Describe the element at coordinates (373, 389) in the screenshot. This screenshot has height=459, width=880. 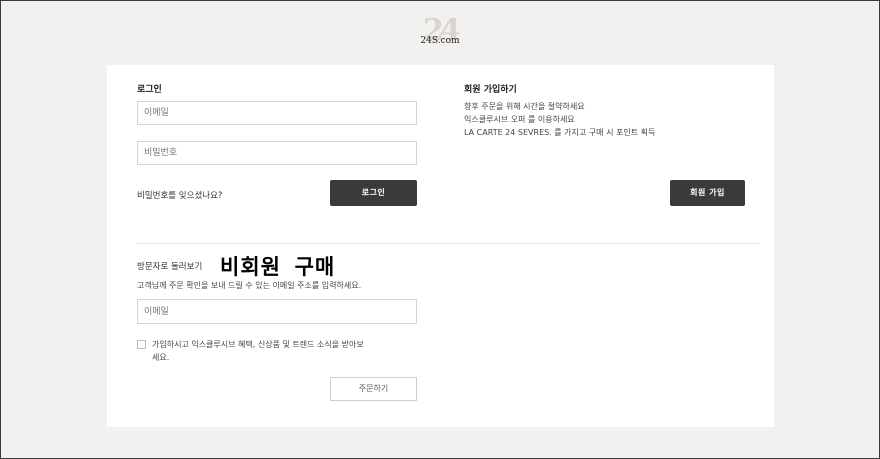
I see `order-button: 주문하기` at that location.